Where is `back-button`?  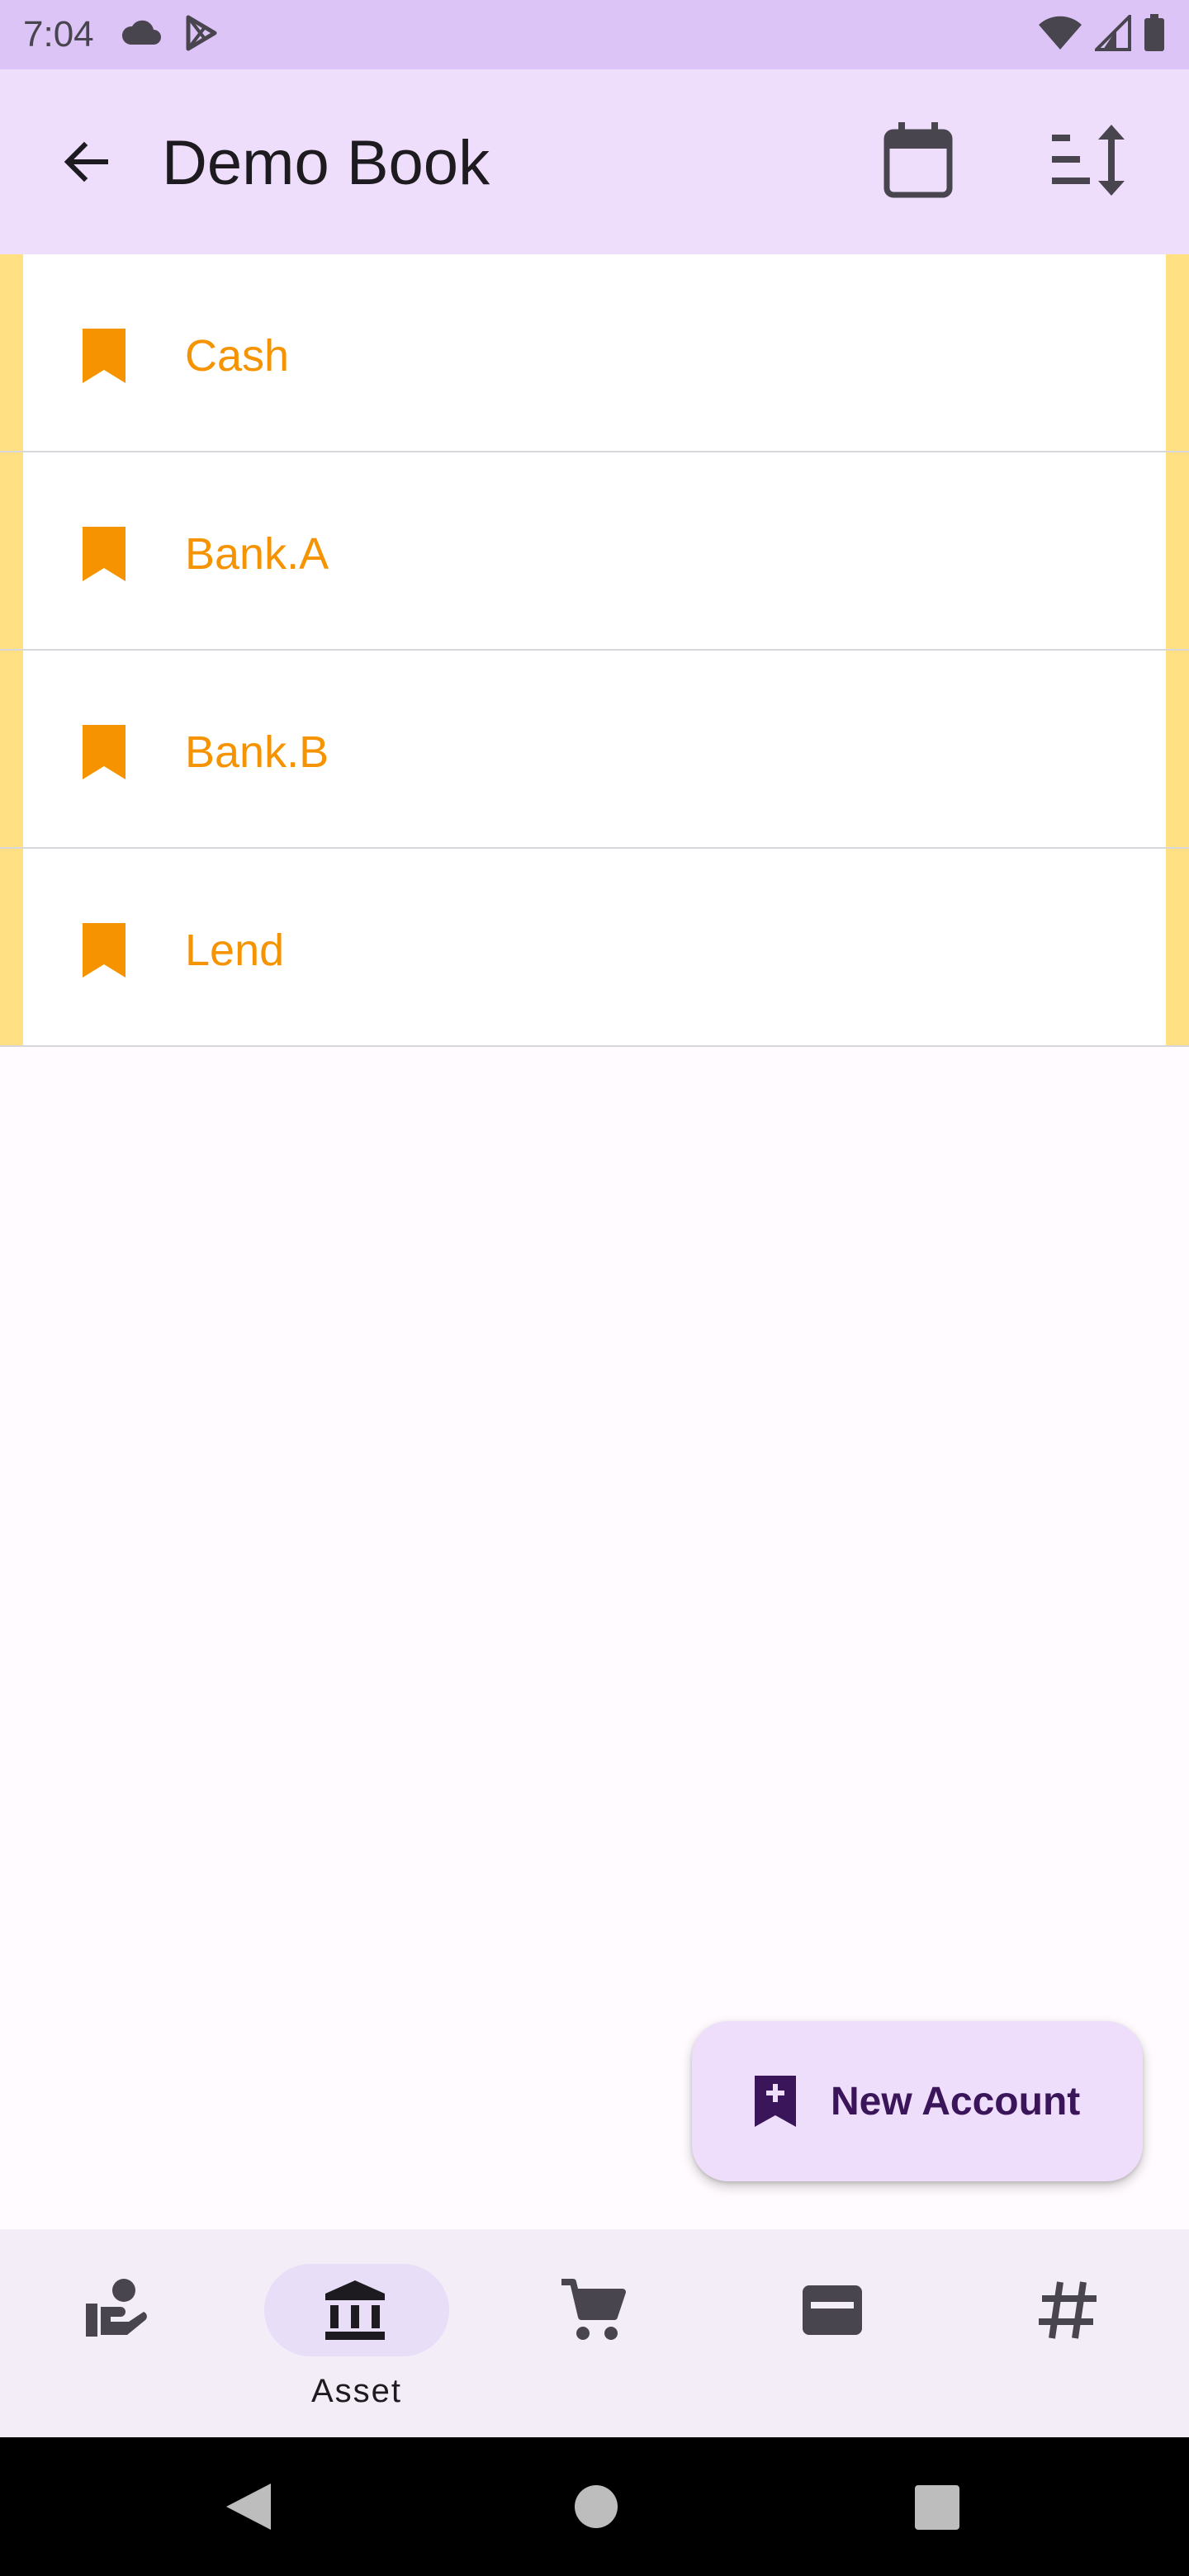 back-button is located at coordinates (86, 162).